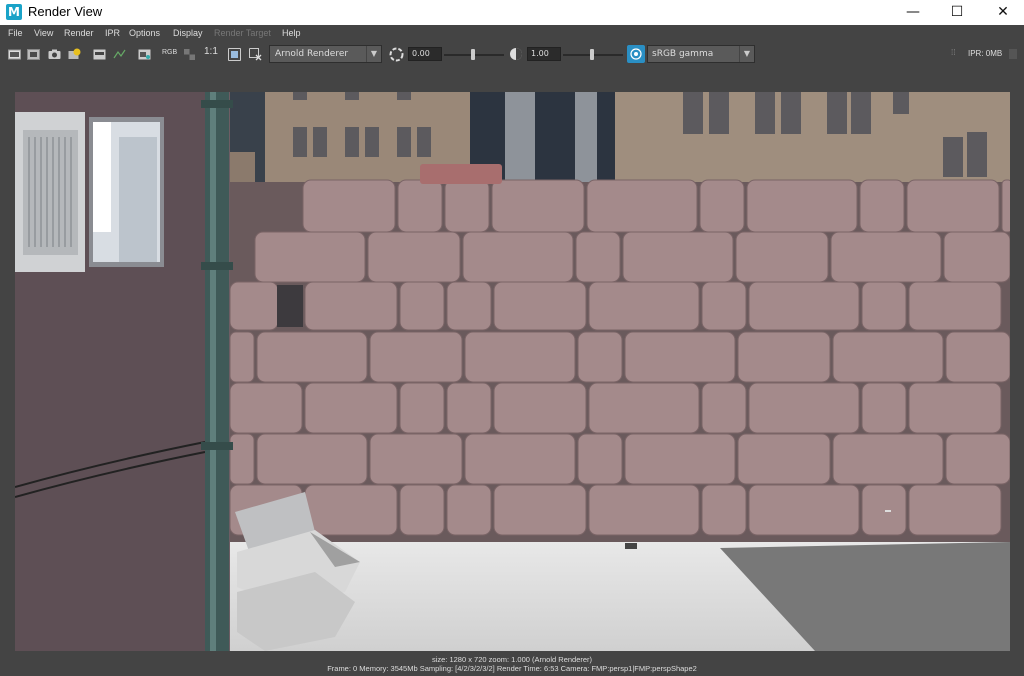  Describe the element at coordinates (396, 54) in the screenshot. I see `exposure-reset-icon` at that location.